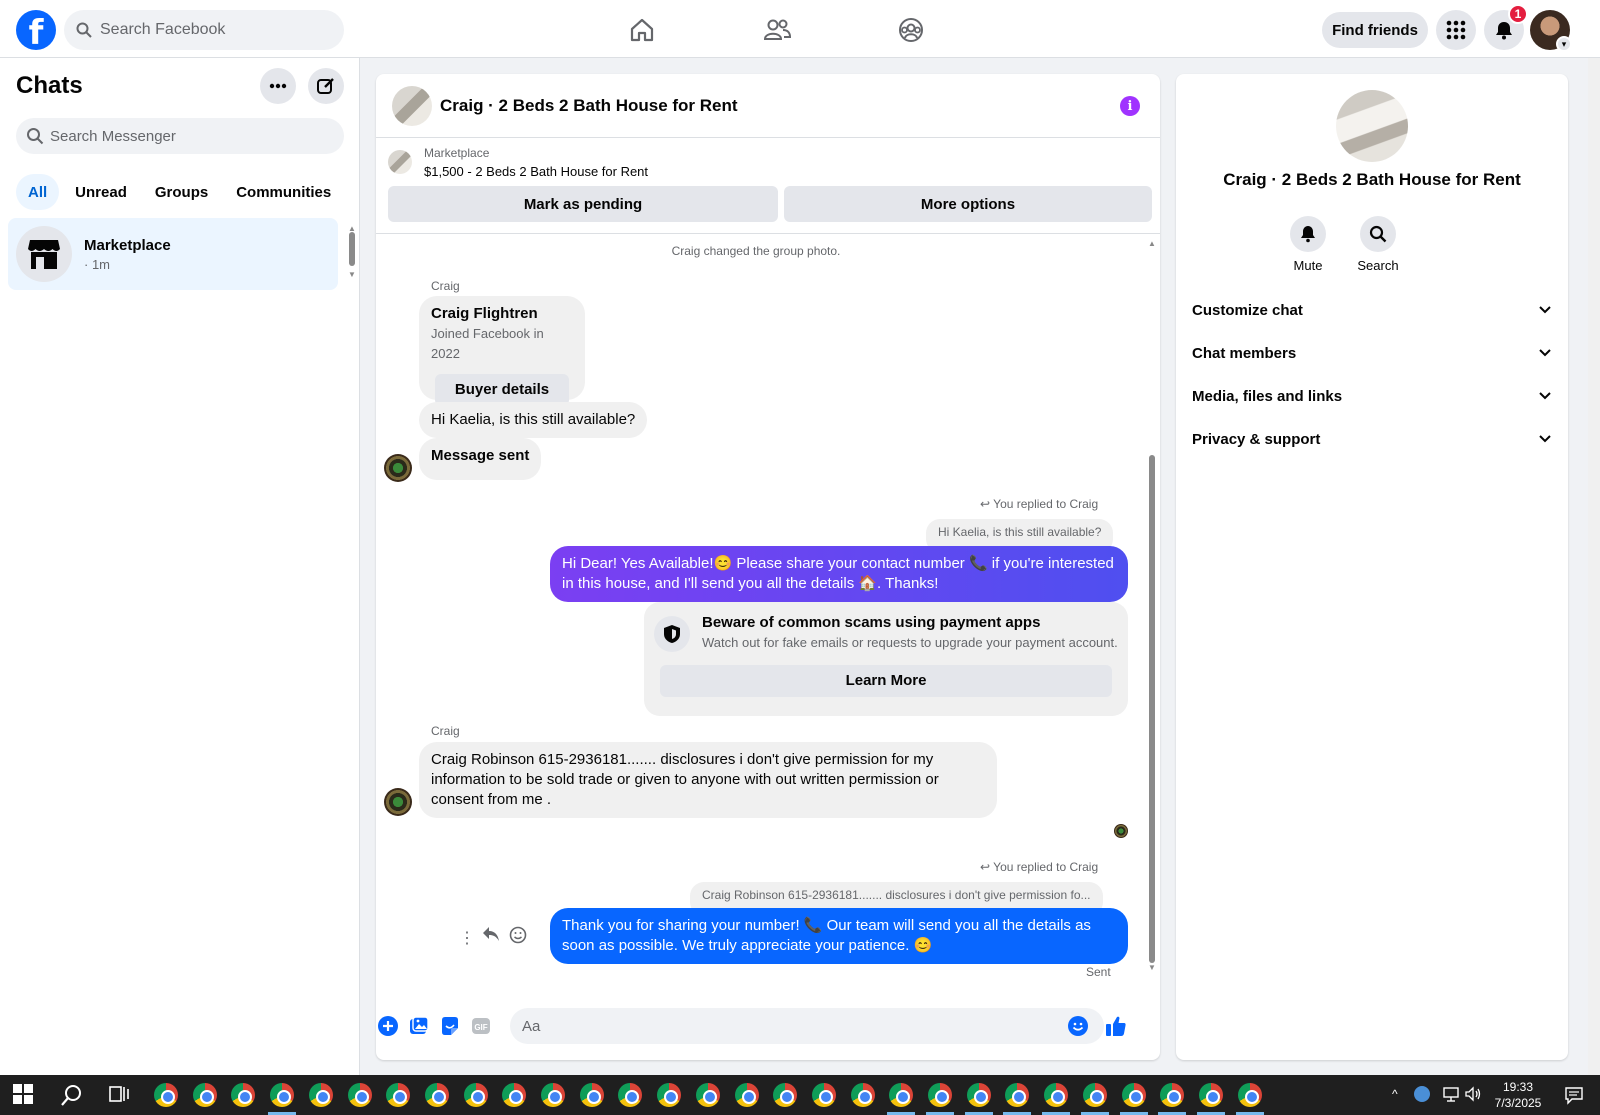  I want to click on listing-thumbnail, so click(400, 162).